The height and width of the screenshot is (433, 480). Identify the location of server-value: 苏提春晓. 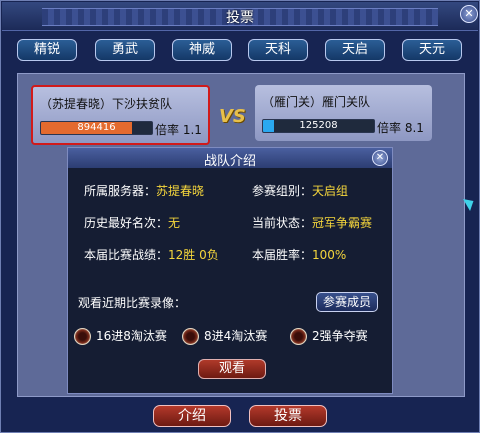
(180, 191).